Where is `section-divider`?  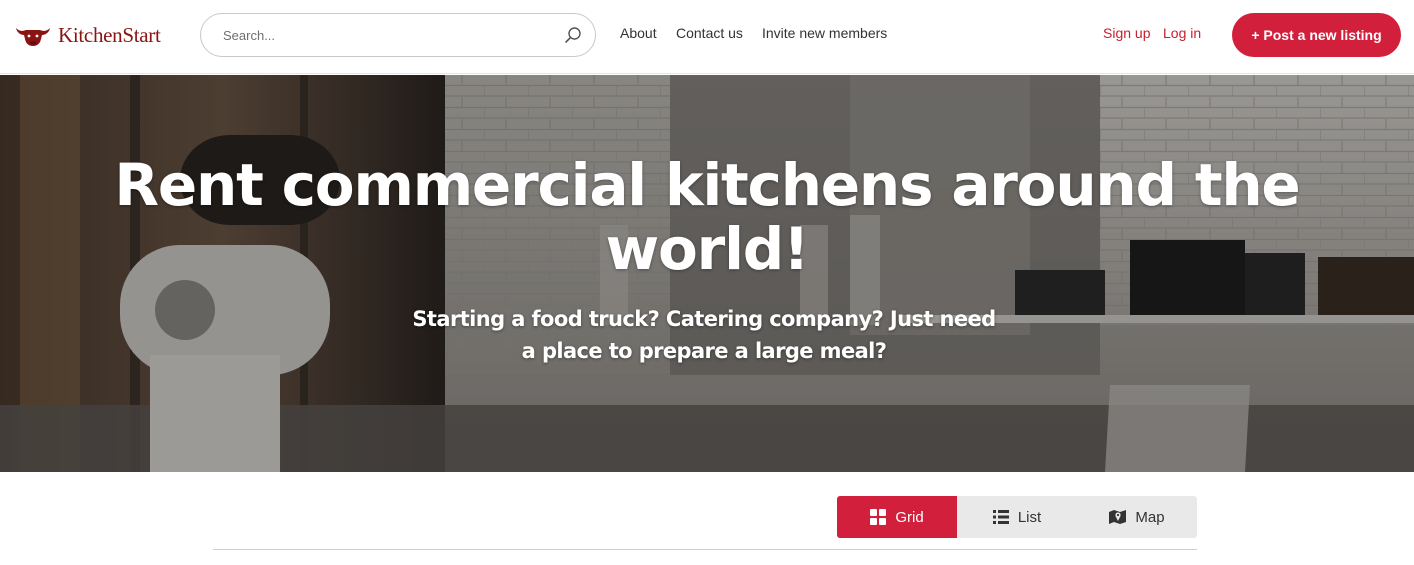
section-divider is located at coordinates (705, 549).